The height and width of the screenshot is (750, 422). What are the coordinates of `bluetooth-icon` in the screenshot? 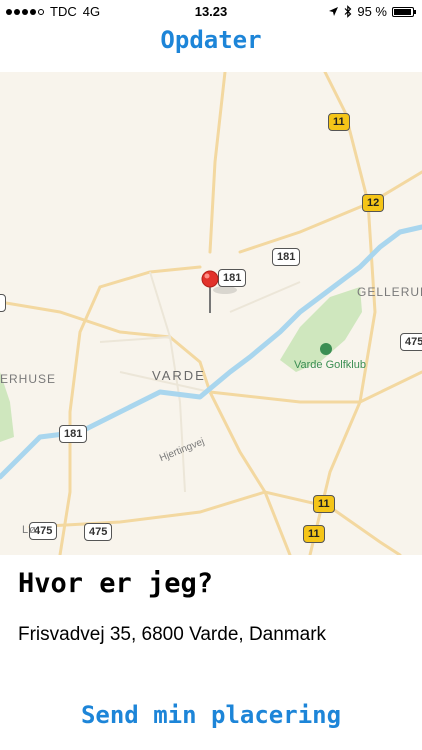 It's located at (348, 11).